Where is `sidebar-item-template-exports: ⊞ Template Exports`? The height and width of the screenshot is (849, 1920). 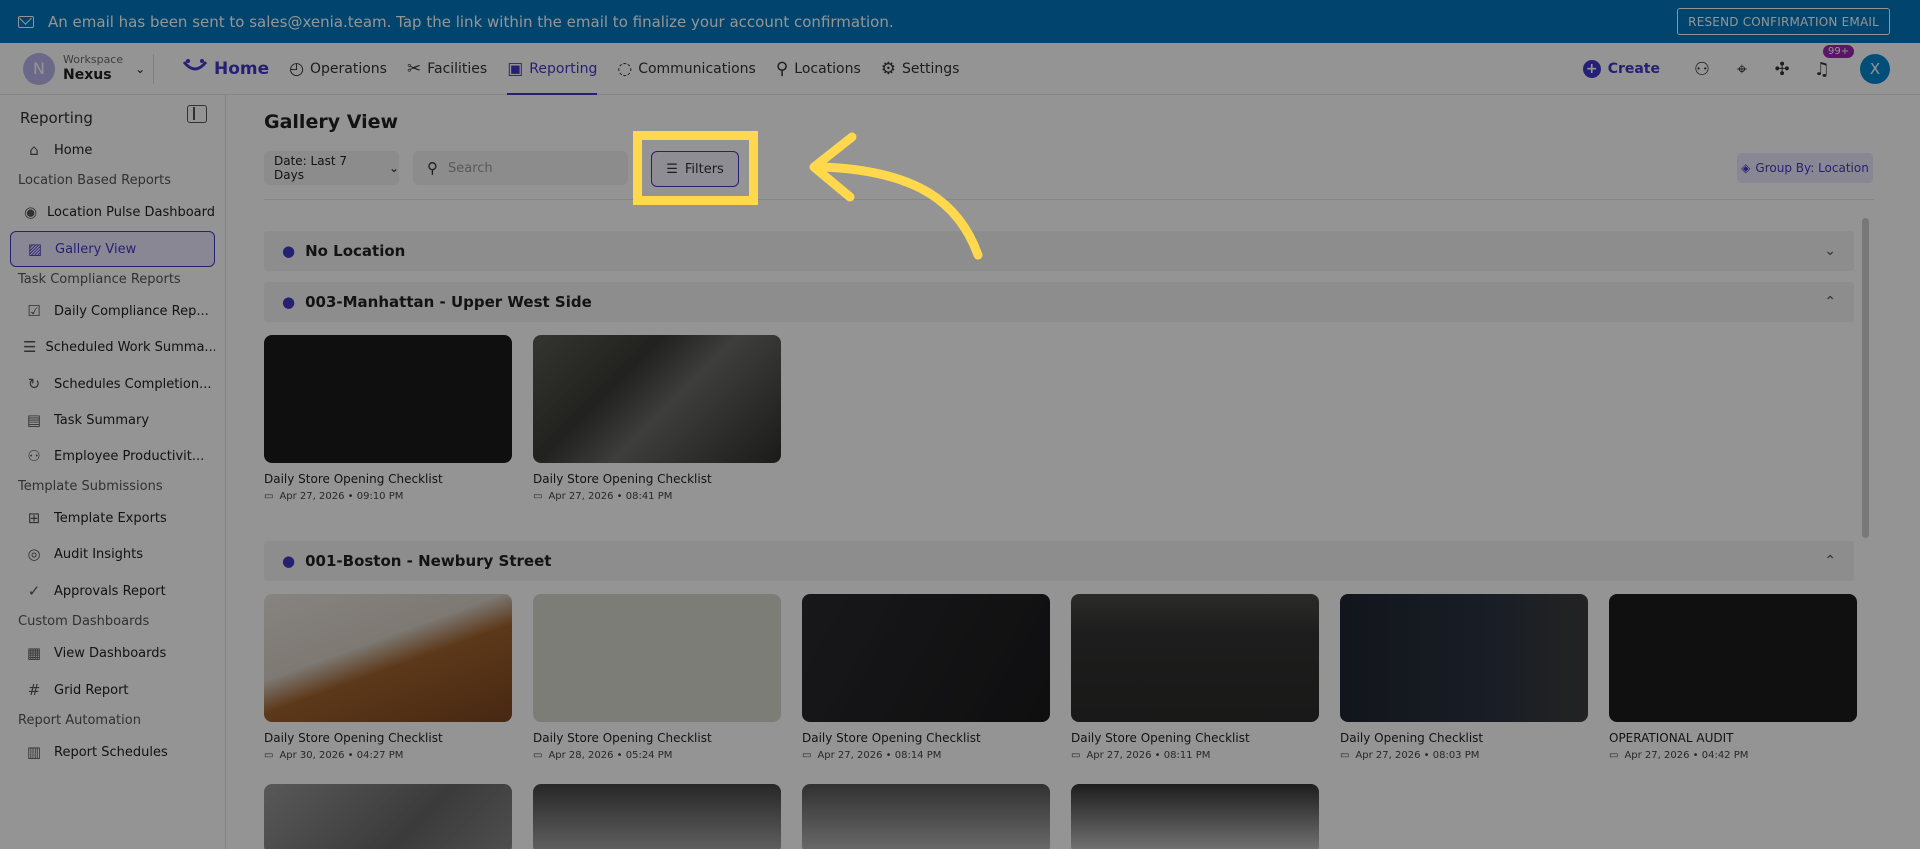 sidebar-item-template-exports: ⊞ Template Exports is located at coordinates (112, 518).